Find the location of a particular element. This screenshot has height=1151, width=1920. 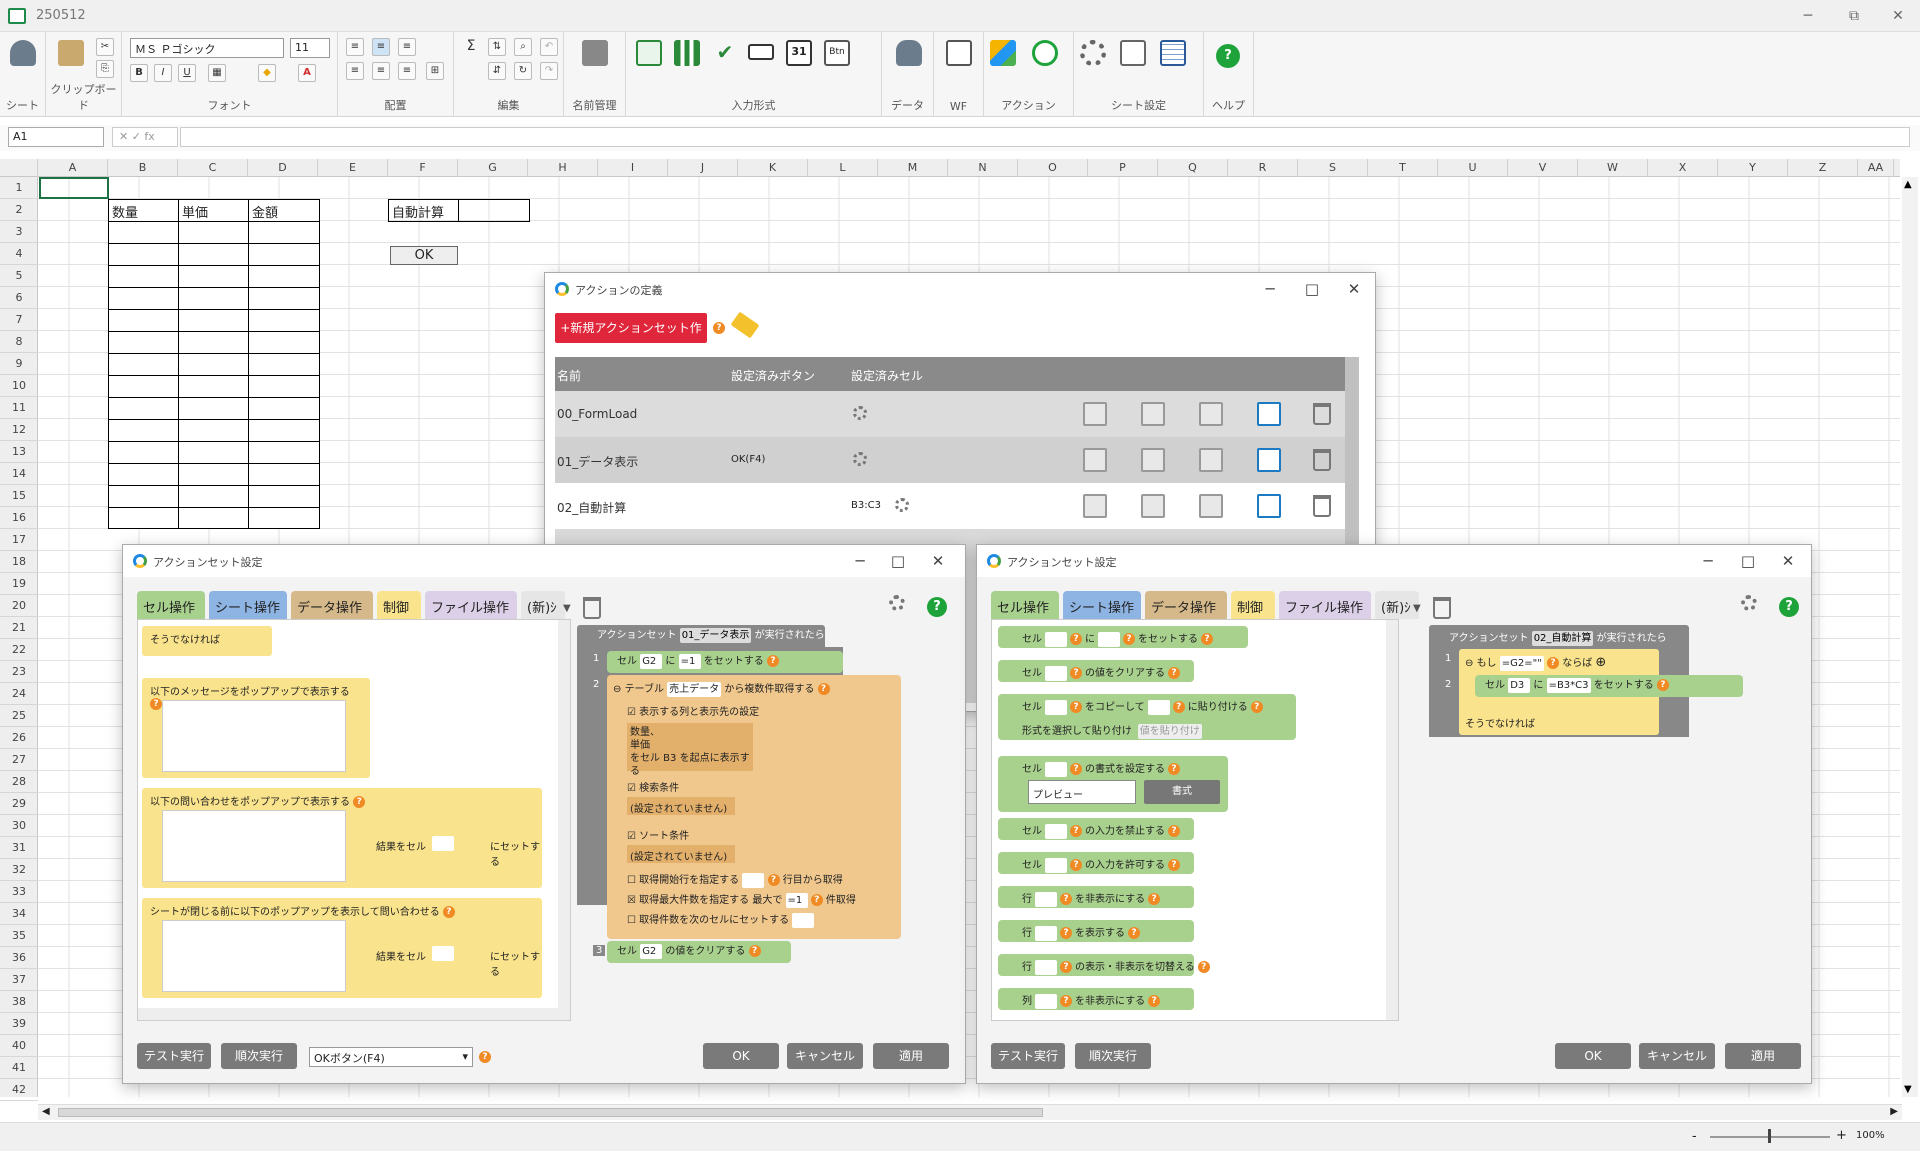

palette-scrollbar is located at coordinates (564, 820).